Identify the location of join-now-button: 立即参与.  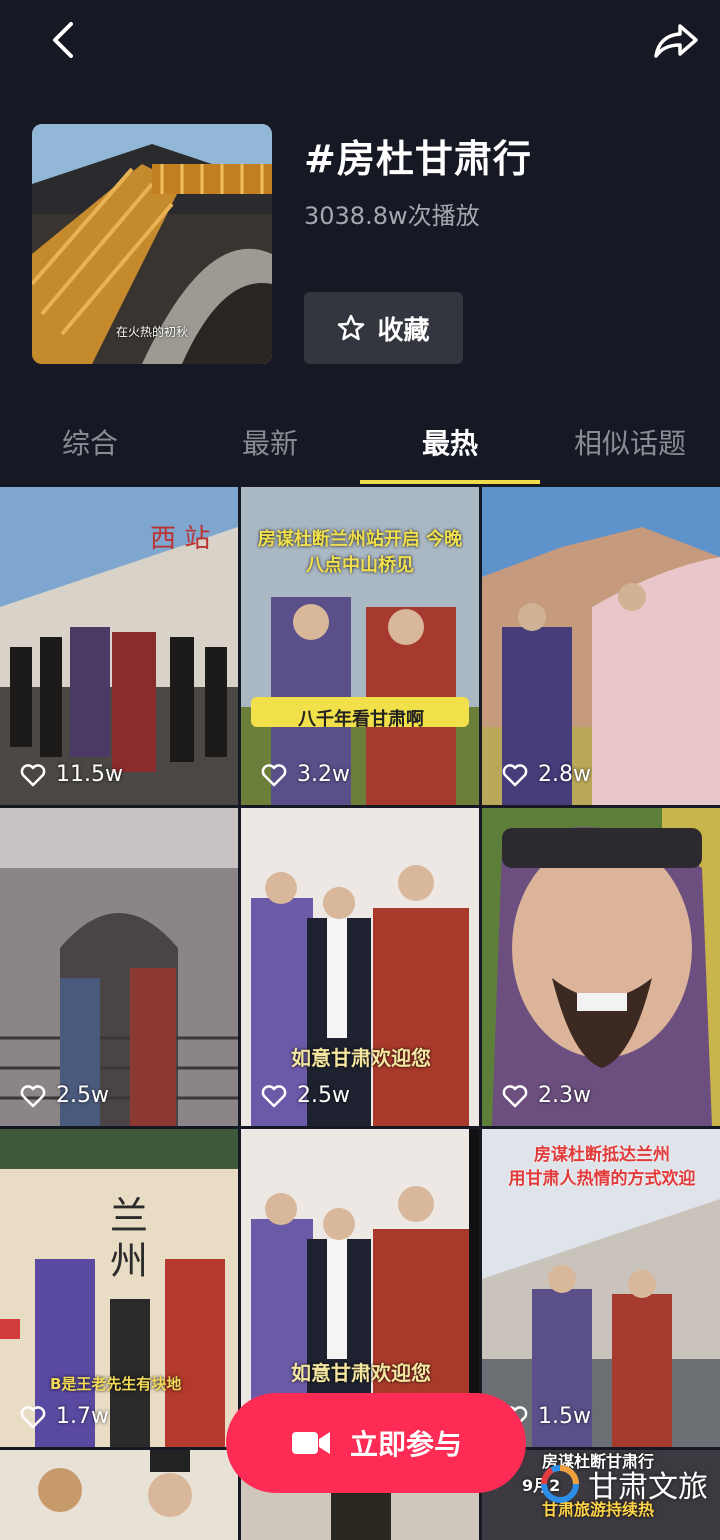
(376, 1443).